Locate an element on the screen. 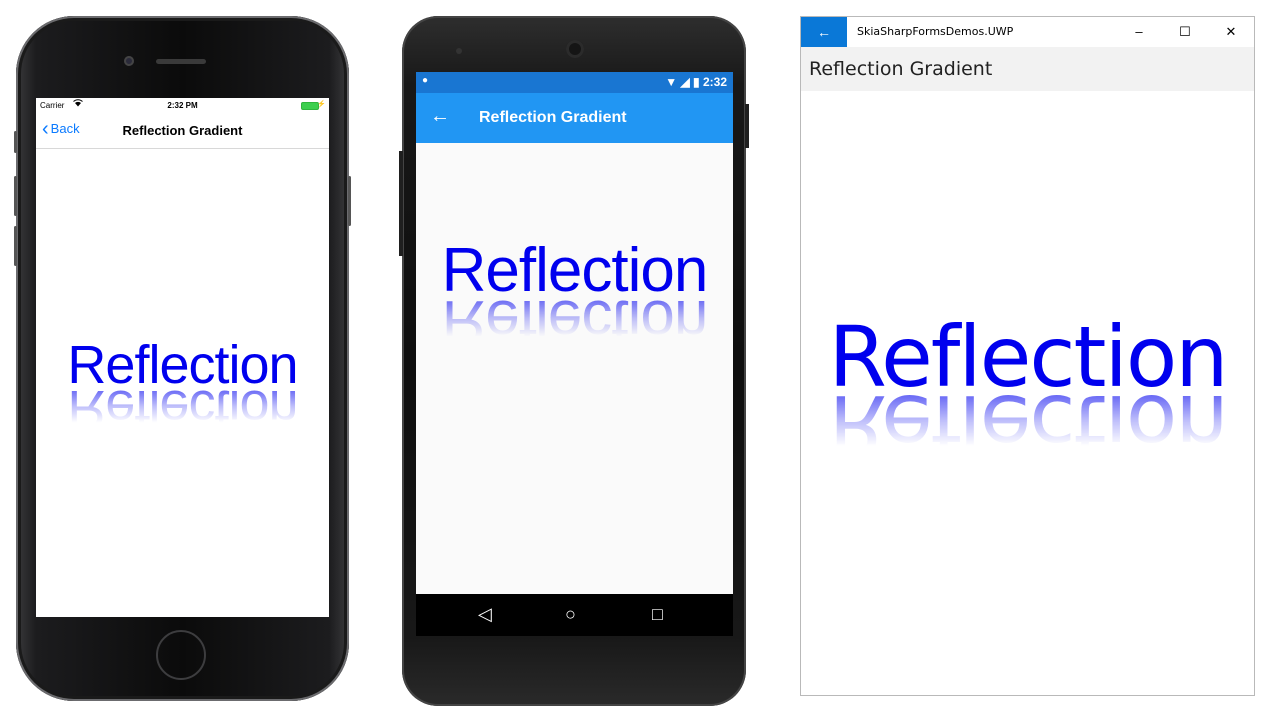 This screenshot has width=1280, height=716. android-time: 2:32 is located at coordinates (714, 82).